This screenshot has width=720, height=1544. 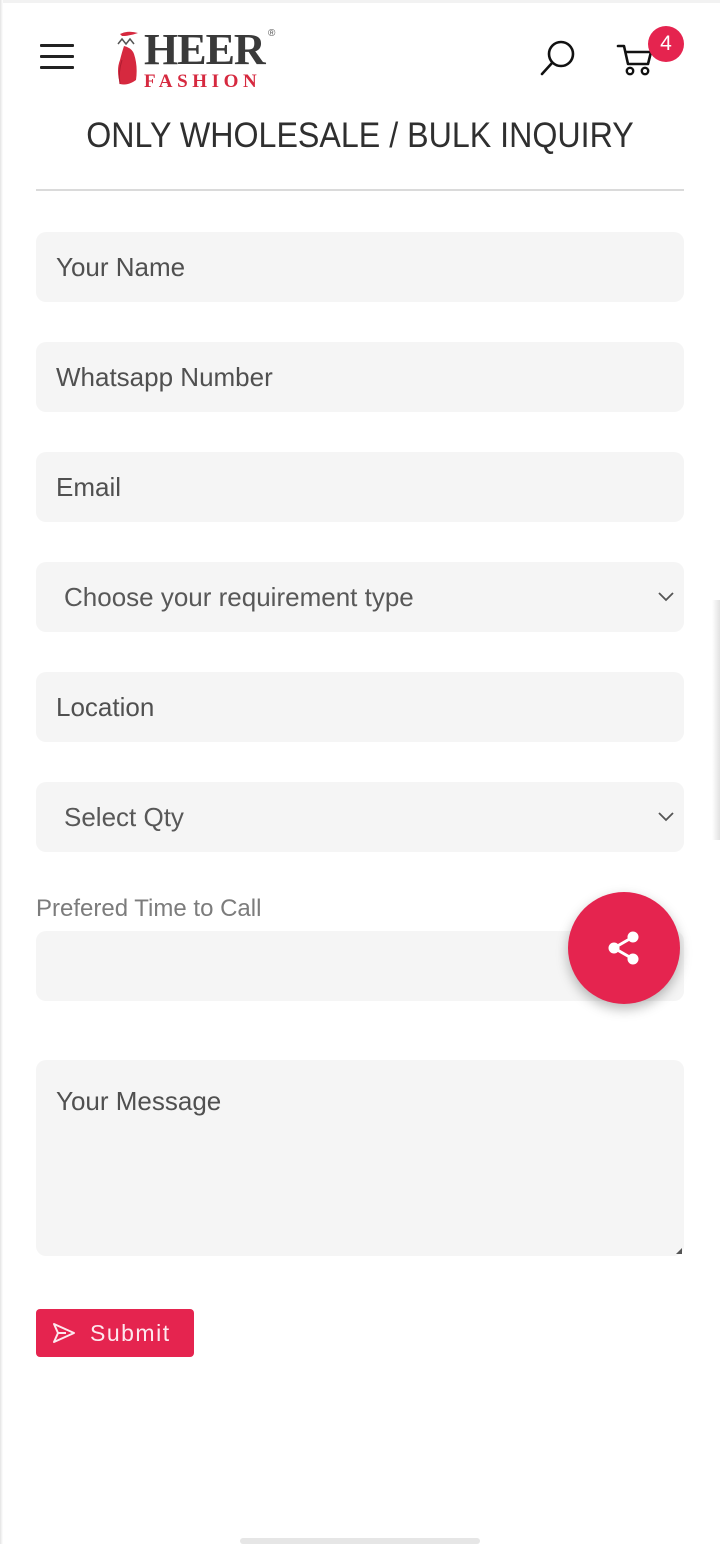 I want to click on top-edge, so click(x=360, y=1).